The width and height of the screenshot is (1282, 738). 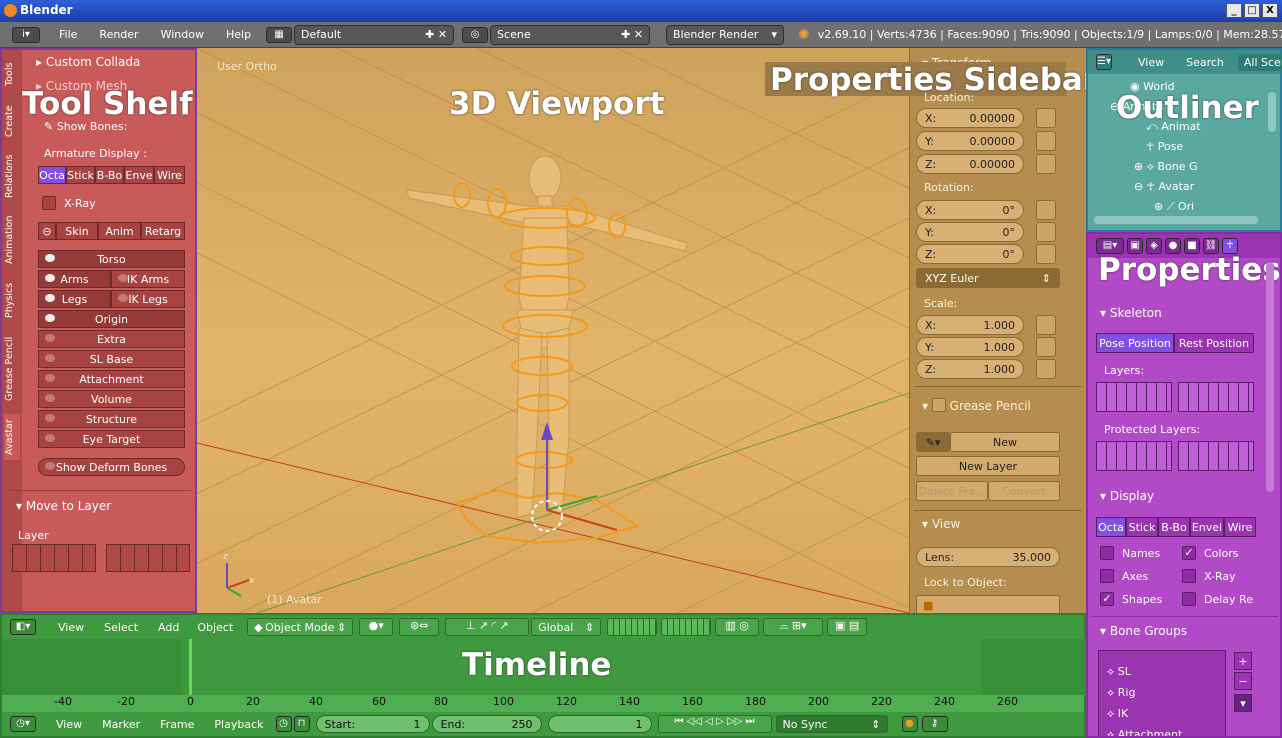 What do you see at coordinates (111, 359) in the screenshot?
I see `sl-base-toggle: SL Base` at bounding box center [111, 359].